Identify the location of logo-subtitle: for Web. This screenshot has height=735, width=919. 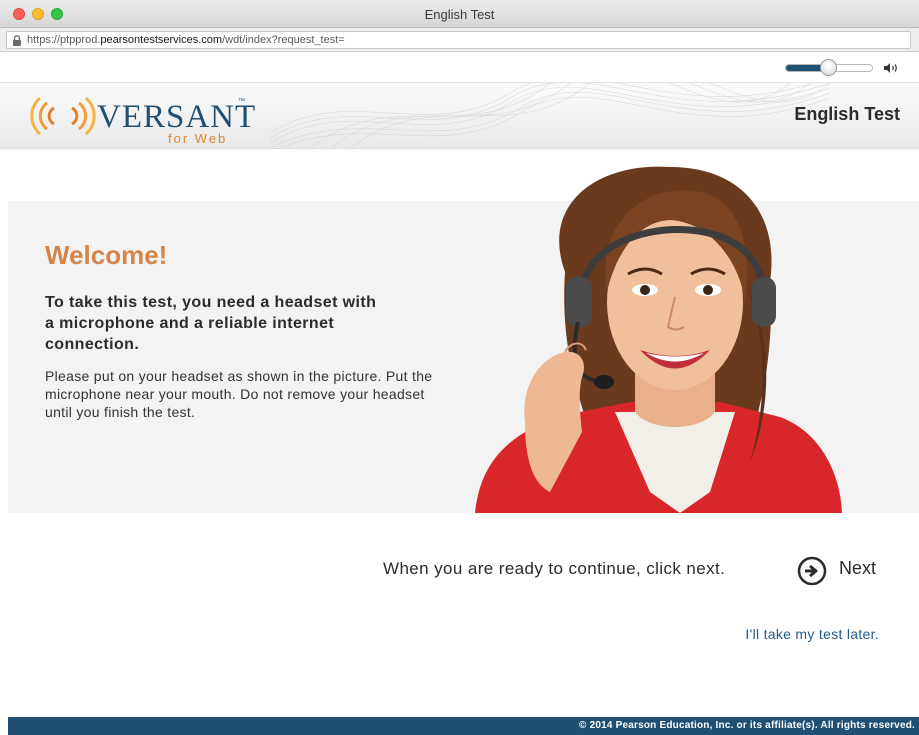
(198, 138).